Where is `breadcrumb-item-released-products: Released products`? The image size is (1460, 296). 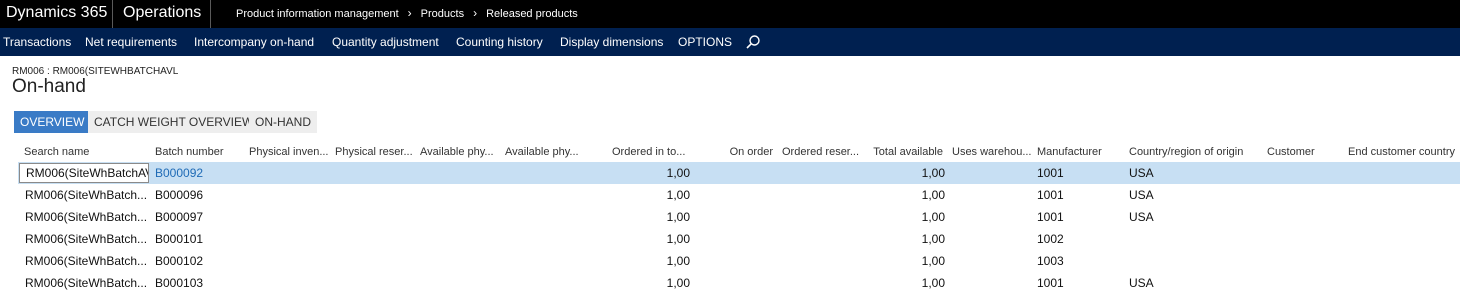 breadcrumb-item-released-products: Released products is located at coordinates (532, 14).